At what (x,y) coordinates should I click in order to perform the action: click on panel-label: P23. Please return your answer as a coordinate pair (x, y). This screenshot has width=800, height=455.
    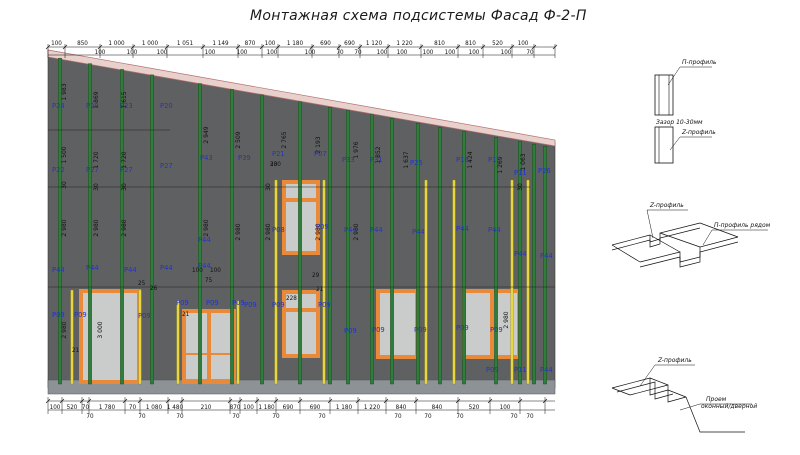
    Looking at the image, I should click on (126, 106).